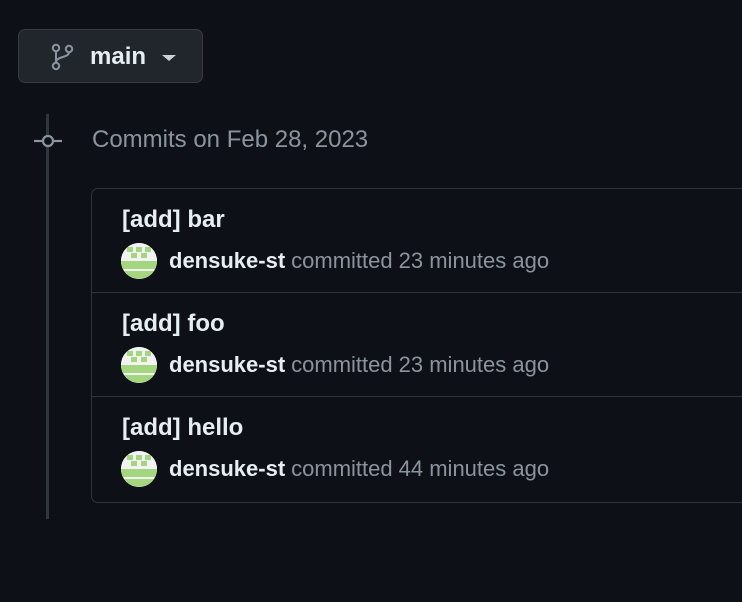 This screenshot has width=742, height=602. Describe the element at coordinates (182, 428) in the screenshot. I see `commit-title-link: [add] hello` at that location.